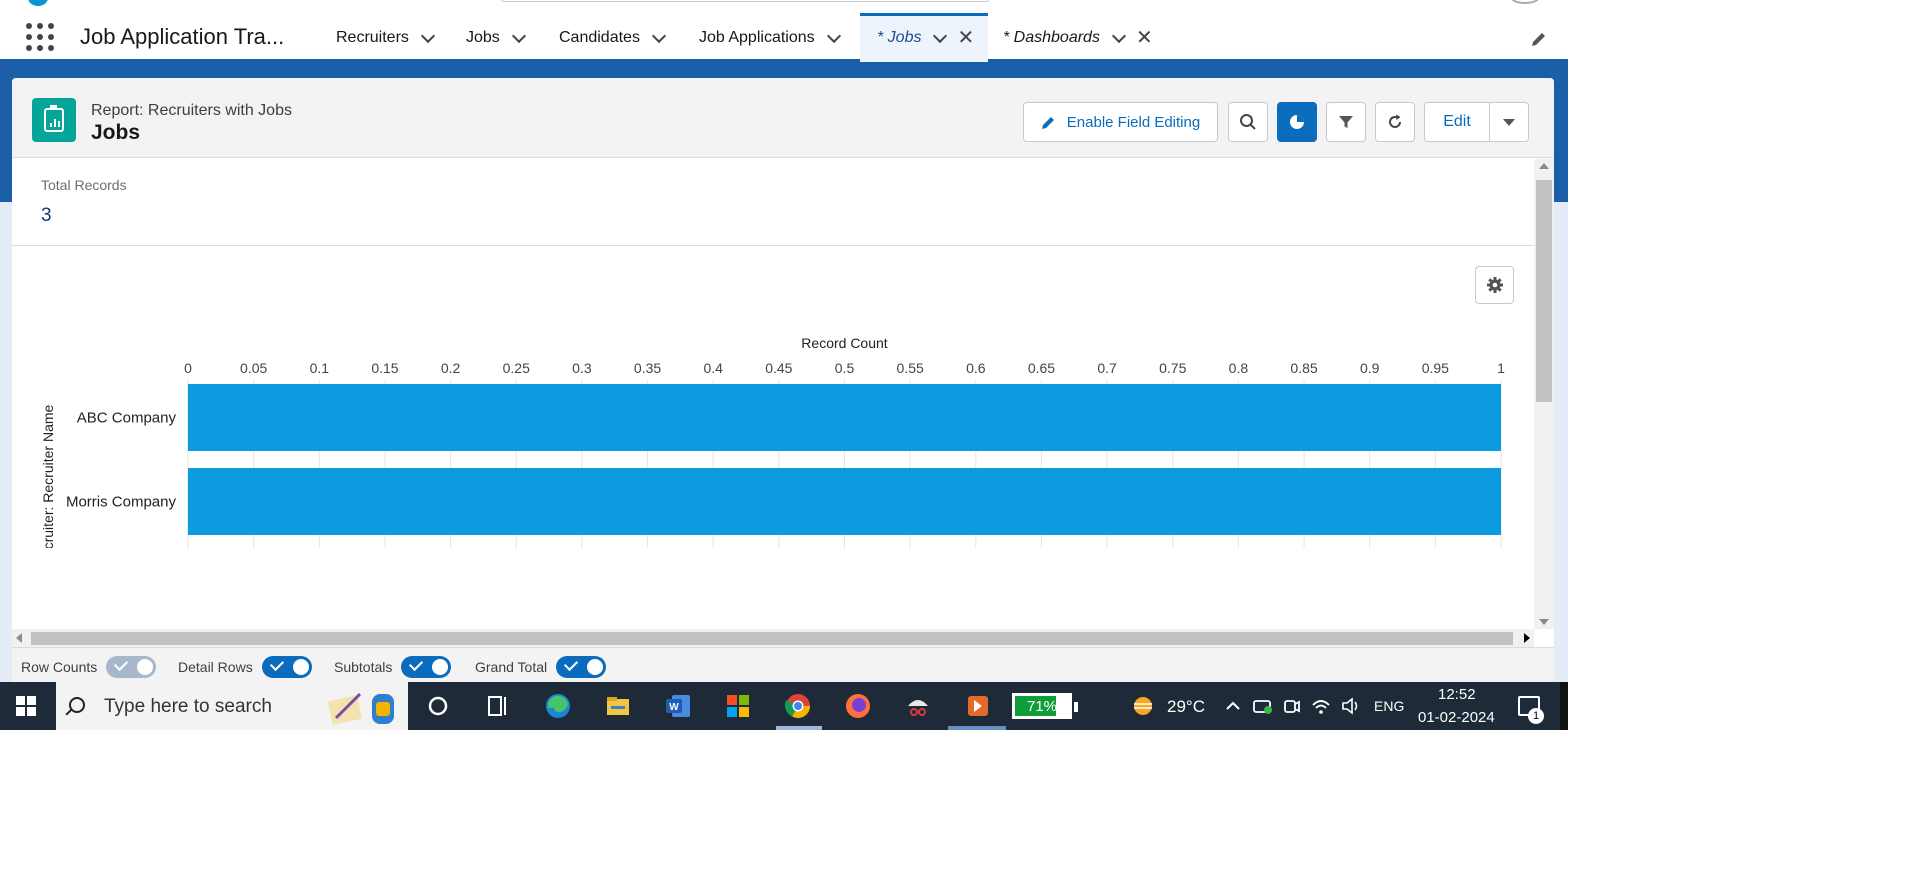 This screenshot has height=891, width=1915. I want to click on x-tick-label: 0.8, so click(1239, 368).